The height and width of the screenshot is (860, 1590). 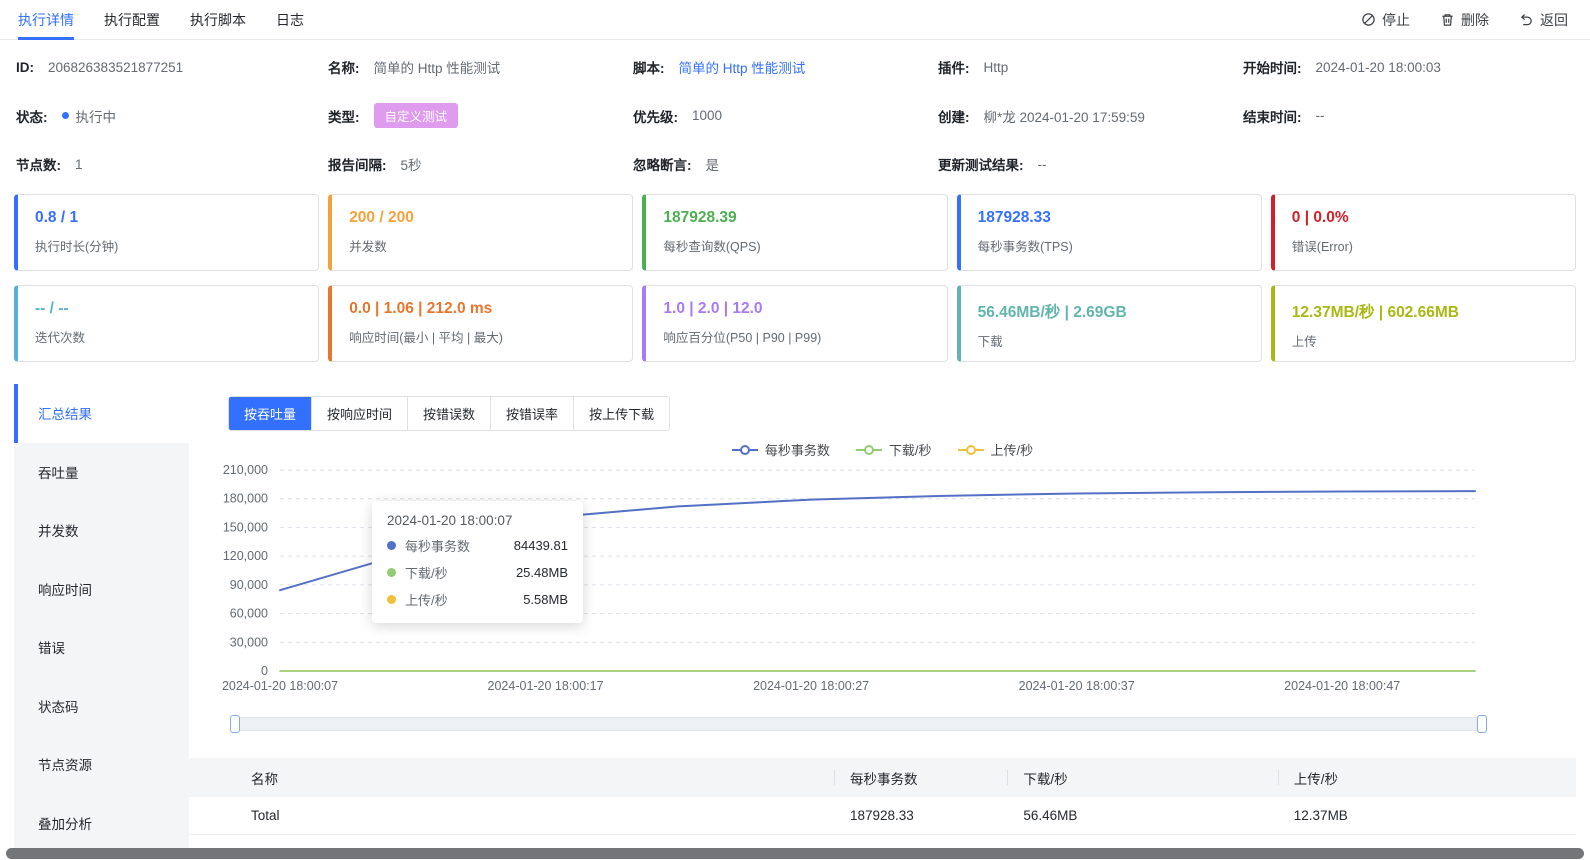 I want to click on table-header-row: 名称 每秒事务数 下载/秒 上传/秒, so click(x=882, y=777).